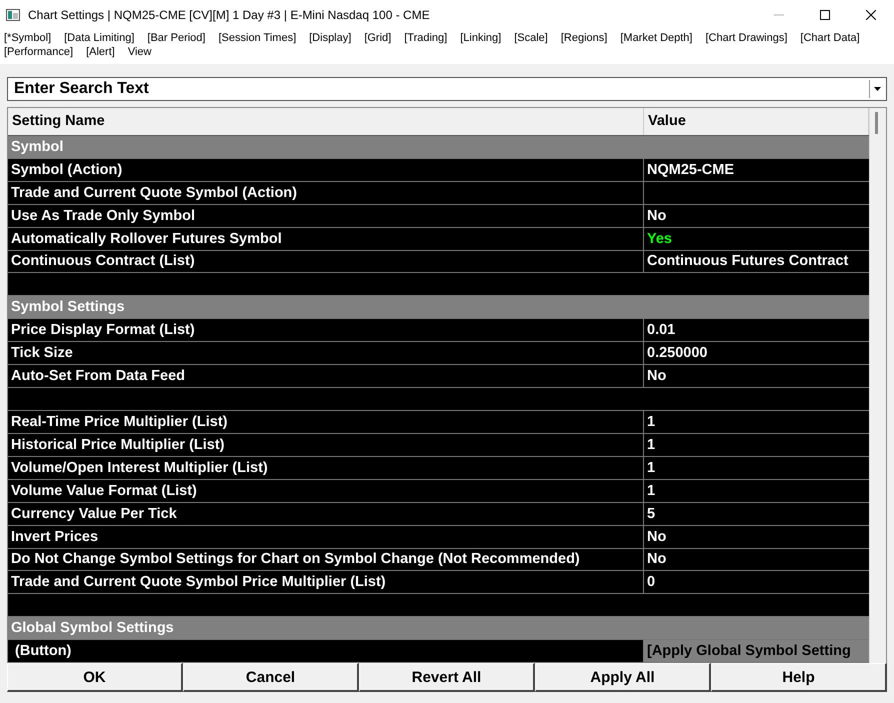  Describe the element at coordinates (257, 38) in the screenshot. I see `settings-tab: [Session Times]` at that location.